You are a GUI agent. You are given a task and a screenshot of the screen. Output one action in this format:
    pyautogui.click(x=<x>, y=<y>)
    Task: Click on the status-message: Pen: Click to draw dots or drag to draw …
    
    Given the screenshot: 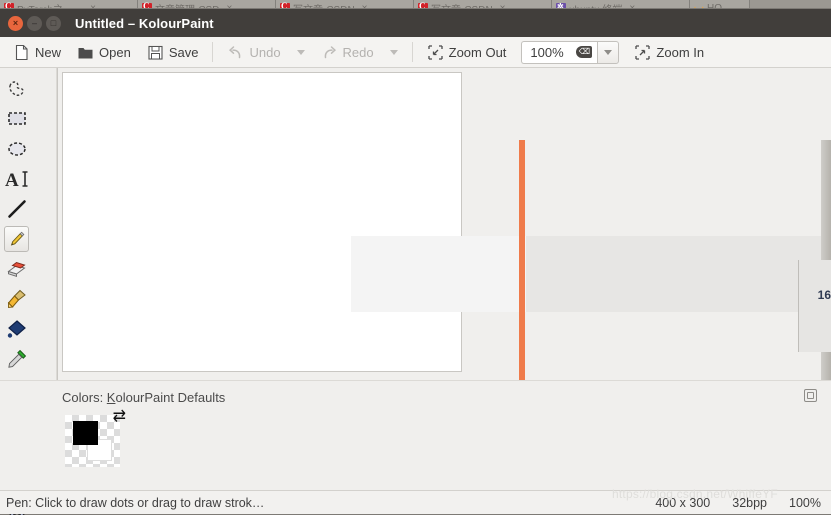 What is the action you would take?
    pyautogui.click(x=135, y=502)
    